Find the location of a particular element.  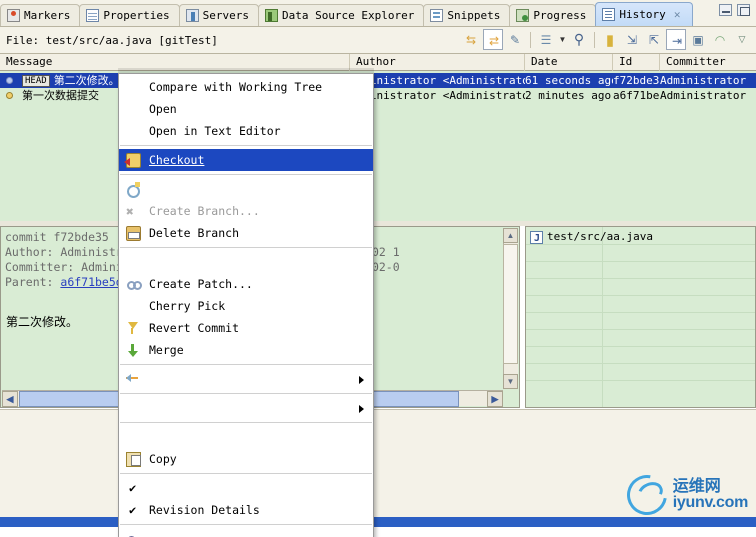

link-with-editor-icon: ✎ is located at coordinates (515, 39).